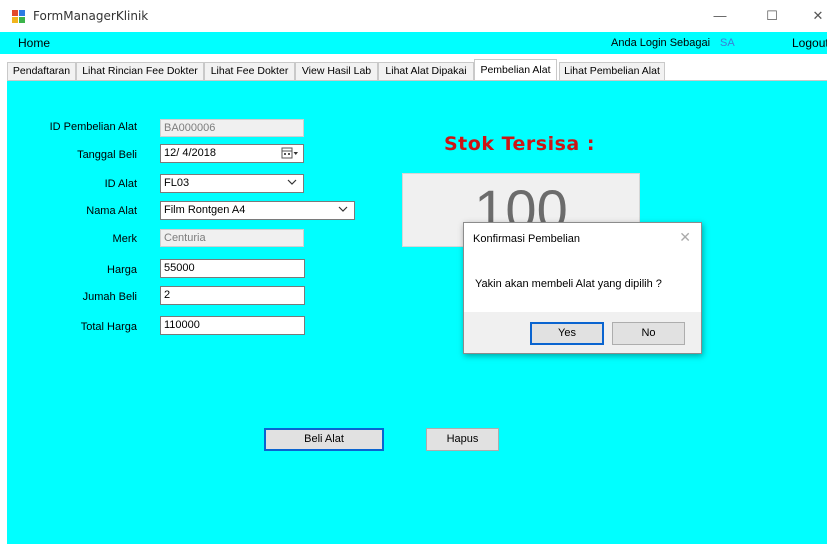 The image size is (827, 544). What do you see at coordinates (205, 210) in the screenshot?
I see `nama-alat-value: Film Rontgen A4` at bounding box center [205, 210].